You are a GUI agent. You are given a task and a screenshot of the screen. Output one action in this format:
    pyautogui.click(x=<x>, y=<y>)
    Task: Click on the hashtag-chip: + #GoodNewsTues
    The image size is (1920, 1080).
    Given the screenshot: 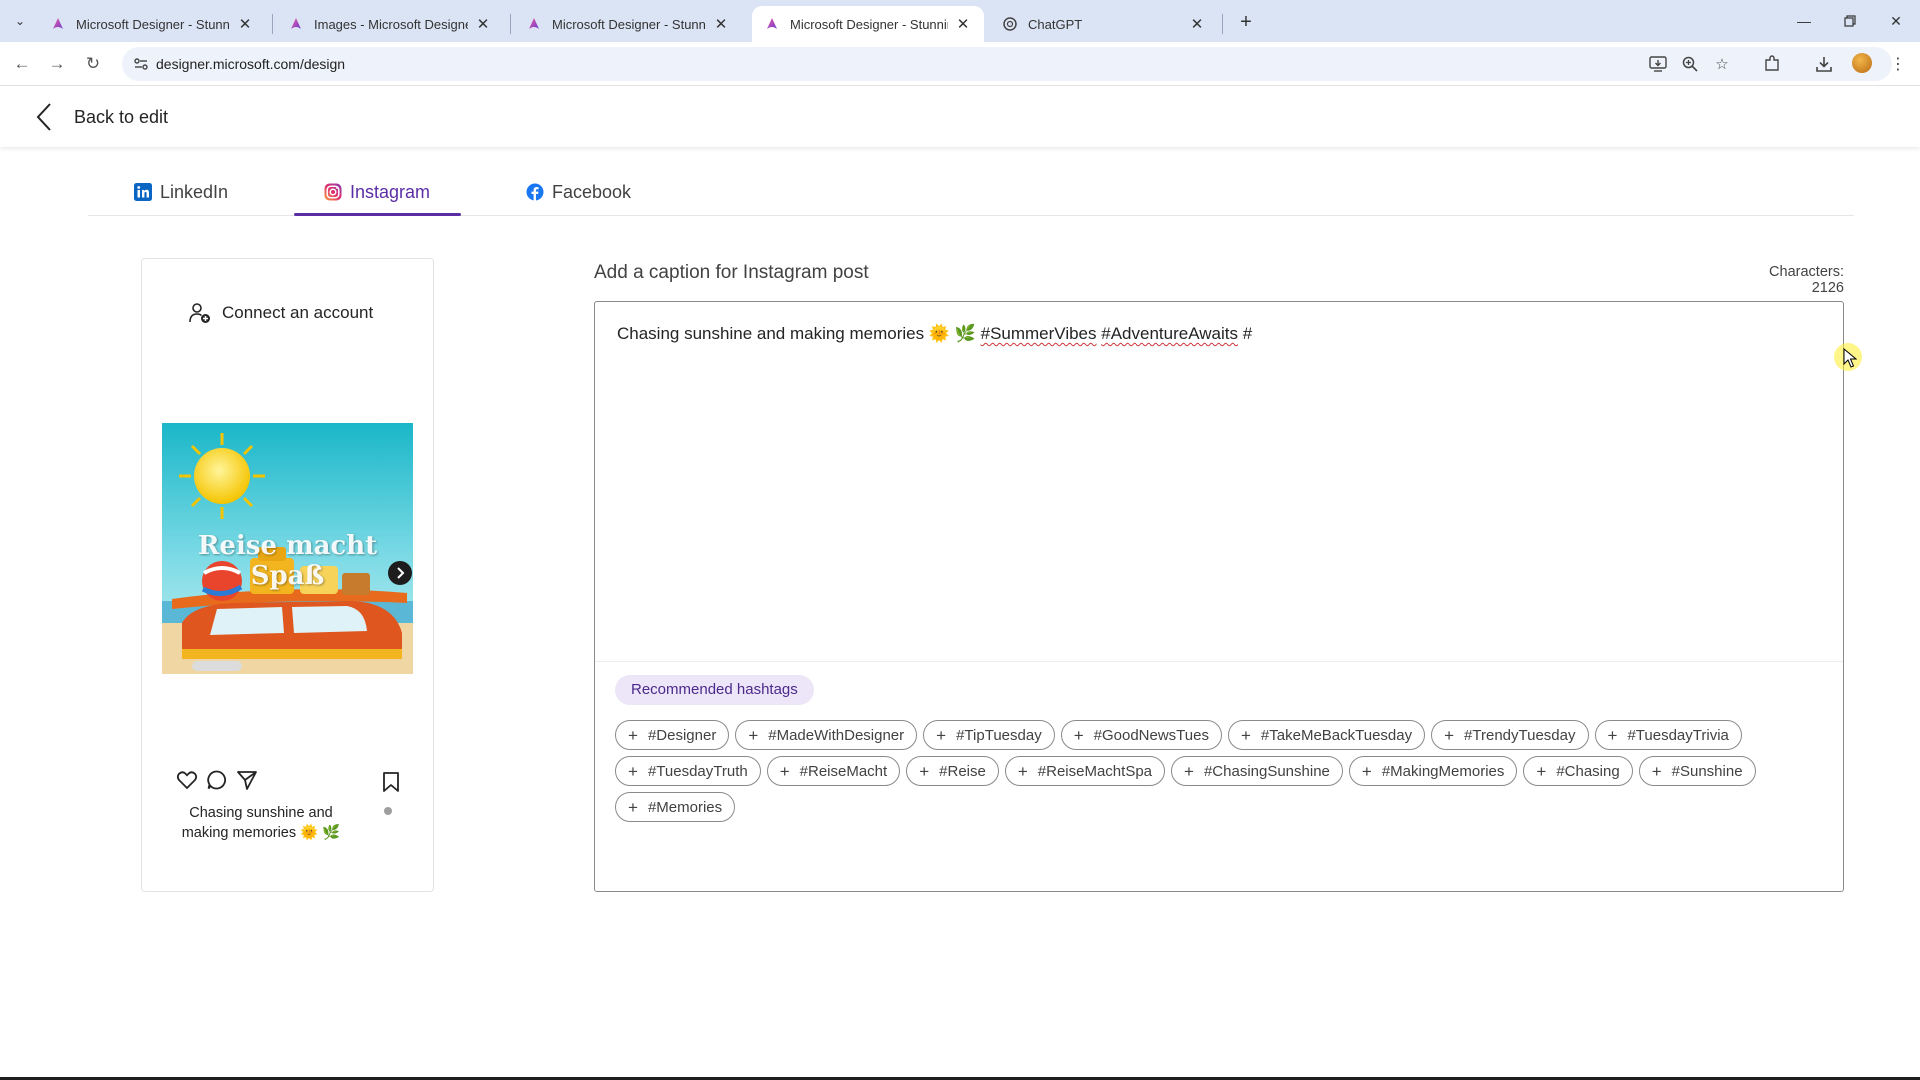 What is the action you would take?
    pyautogui.click(x=1141, y=735)
    